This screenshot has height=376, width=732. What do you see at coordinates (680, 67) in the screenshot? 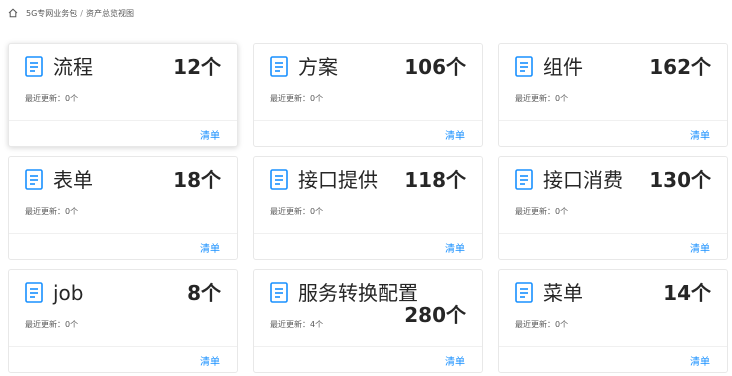
I see `card-count: 162个` at bounding box center [680, 67].